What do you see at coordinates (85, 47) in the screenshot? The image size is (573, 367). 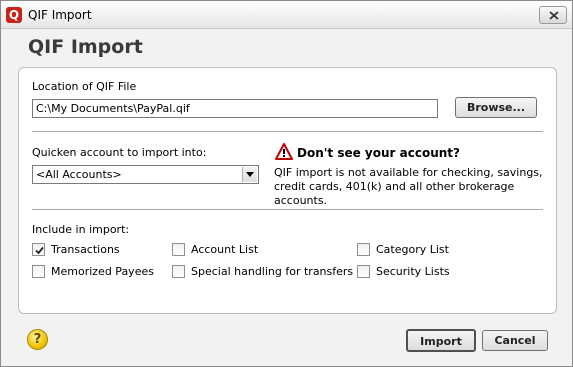 I see `page-title: QIF Import` at bounding box center [85, 47].